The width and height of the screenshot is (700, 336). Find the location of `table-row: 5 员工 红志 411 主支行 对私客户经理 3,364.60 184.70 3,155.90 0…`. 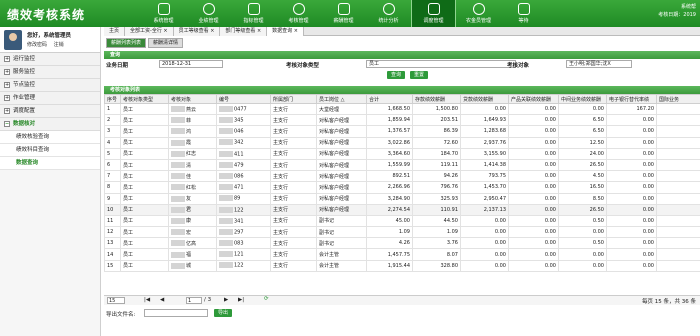

table-row: 5 员工 红志 411 主支行 对私客户经理 3,364.60 184.70 3,155.90 0… is located at coordinates (402, 153).